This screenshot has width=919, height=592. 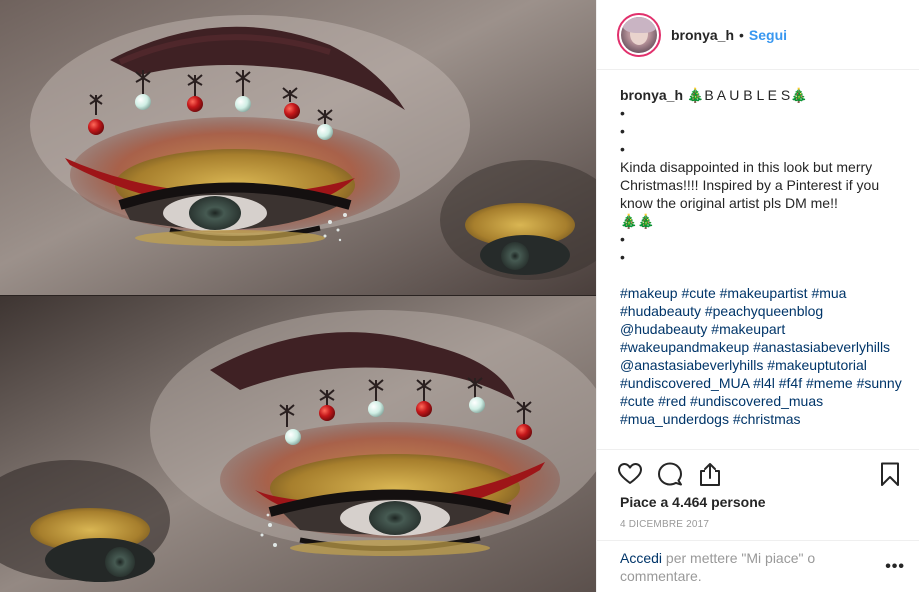 I want to click on login-link: Accedi, so click(x=641, y=558).